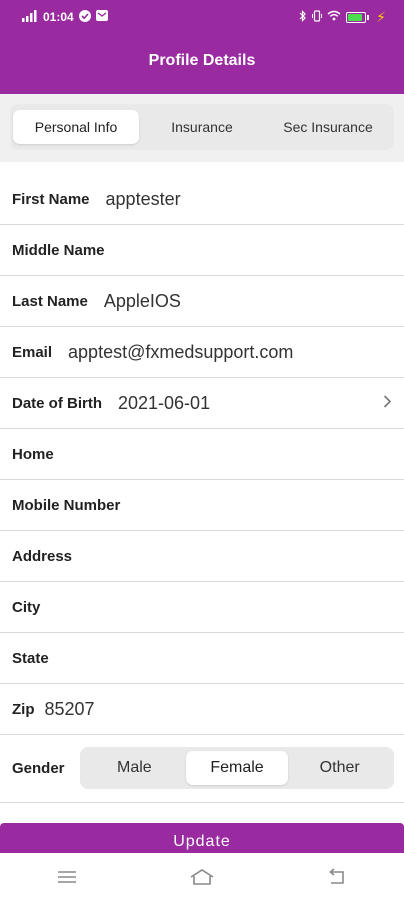 This screenshot has height=900, width=404. What do you see at coordinates (202, 840) in the screenshot?
I see `update-button: Update` at bounding box center [202, 840].